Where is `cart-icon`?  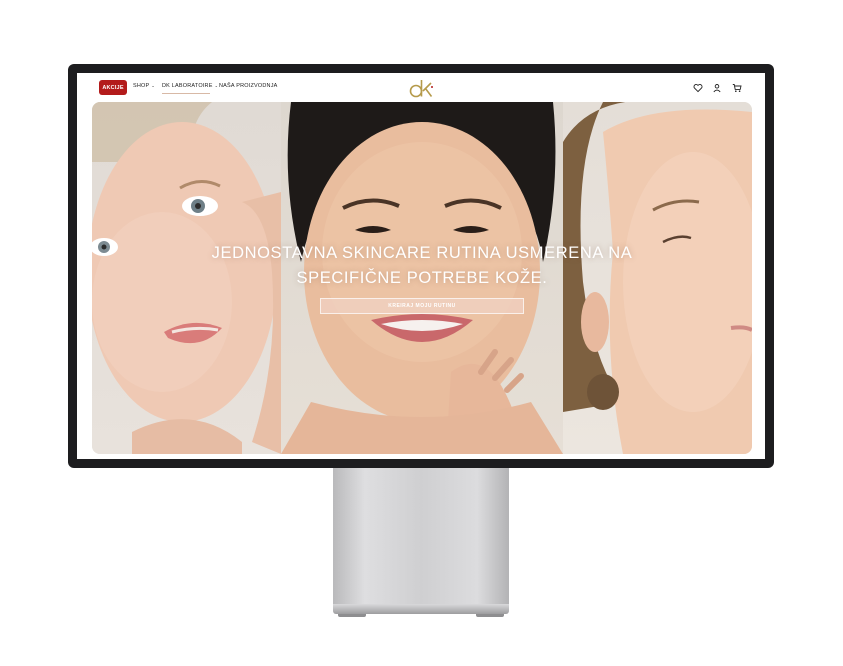
cart-icon is located at coordinates (737, 88).